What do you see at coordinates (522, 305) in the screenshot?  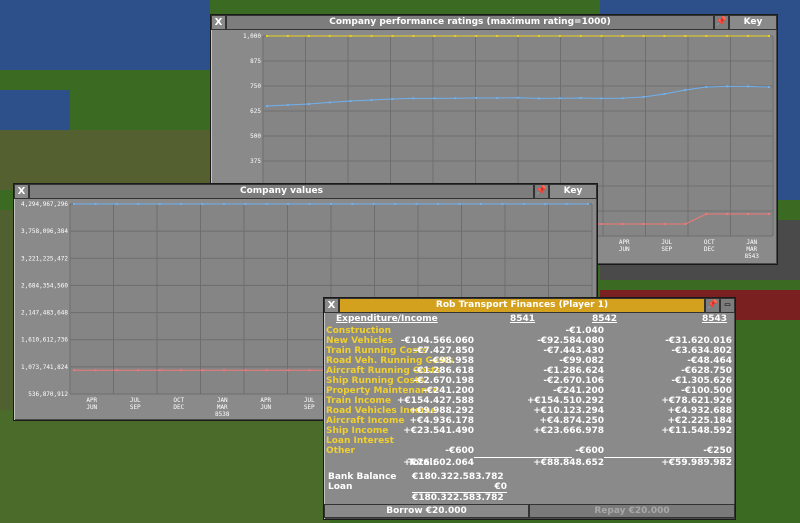 I see `window-title: Rob Transport Finances (Player 1)` at bounding box center [522, 305].